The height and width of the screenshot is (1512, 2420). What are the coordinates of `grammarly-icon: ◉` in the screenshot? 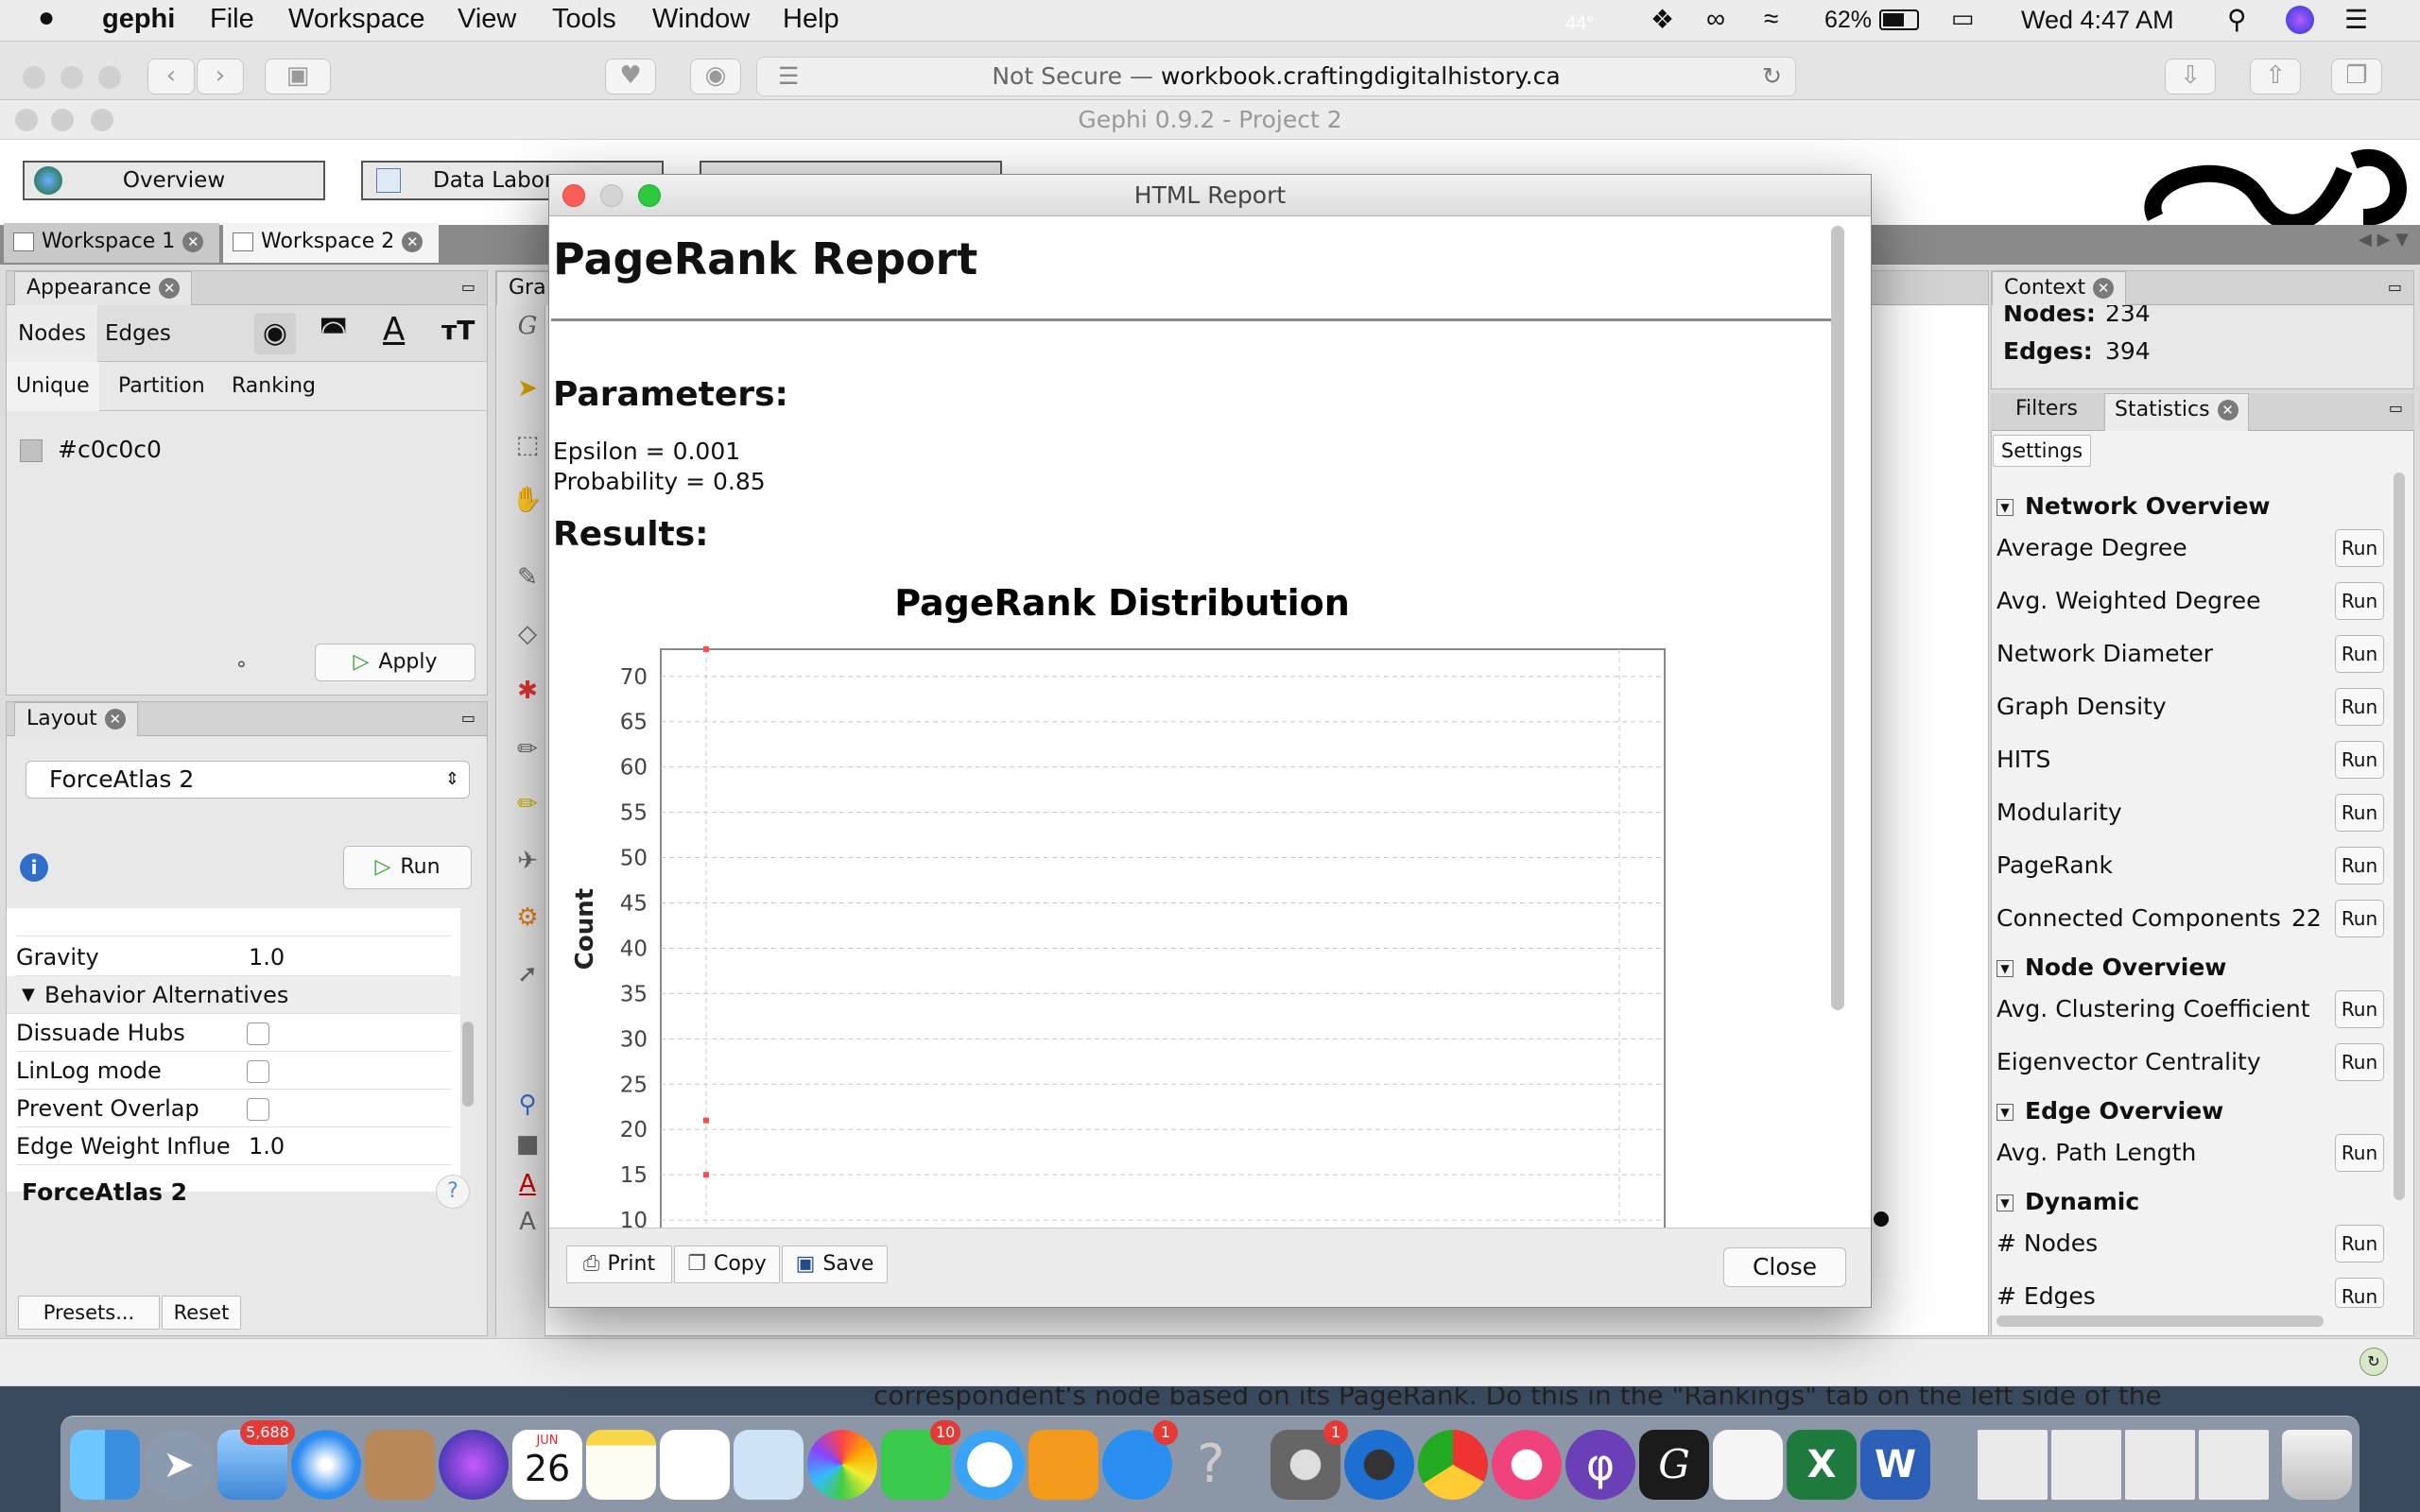 It's located at (715, 76).